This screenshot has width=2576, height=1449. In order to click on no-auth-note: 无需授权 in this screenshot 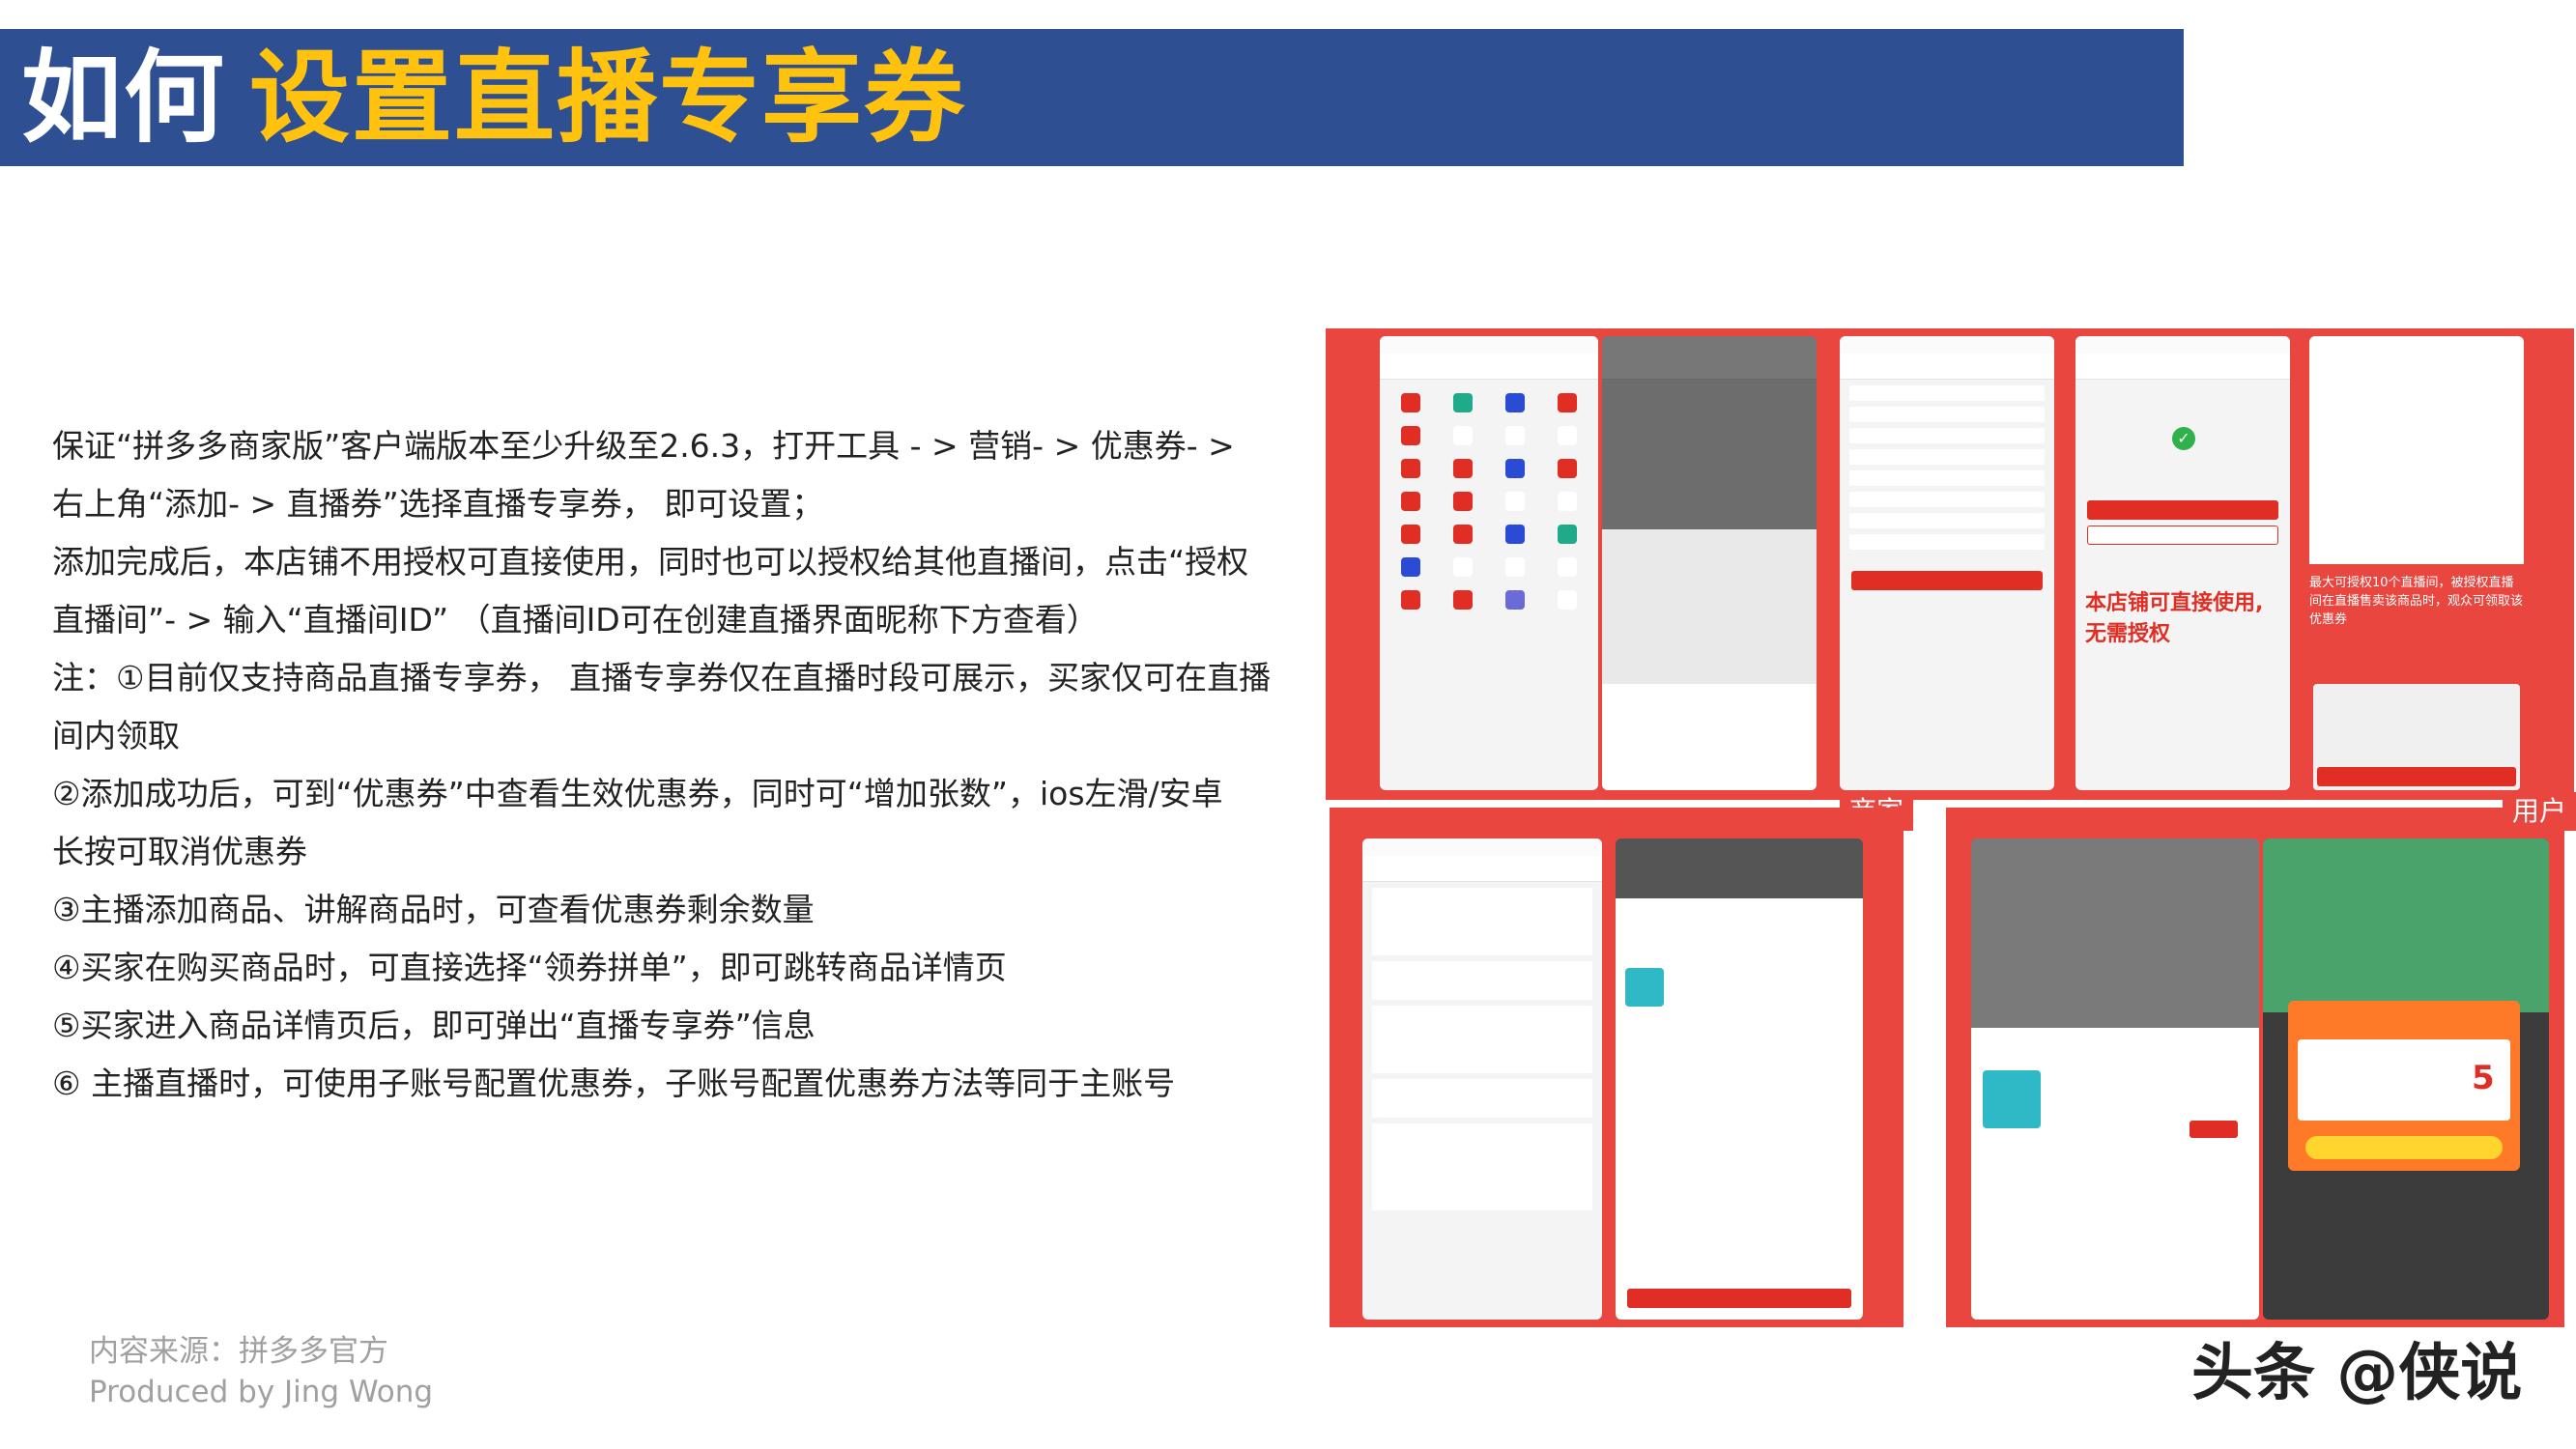, I will do `click(2128, 634)`.